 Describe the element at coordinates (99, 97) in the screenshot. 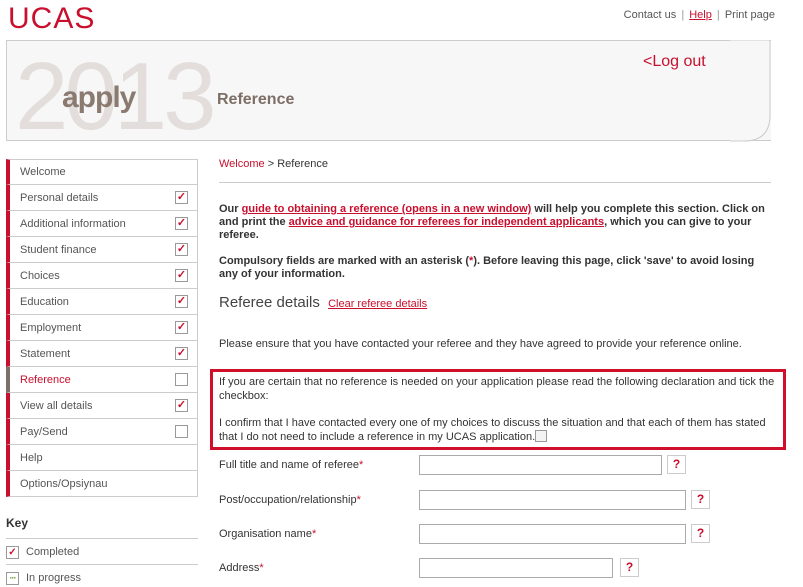

I see `apply-logo: apply` at that location.